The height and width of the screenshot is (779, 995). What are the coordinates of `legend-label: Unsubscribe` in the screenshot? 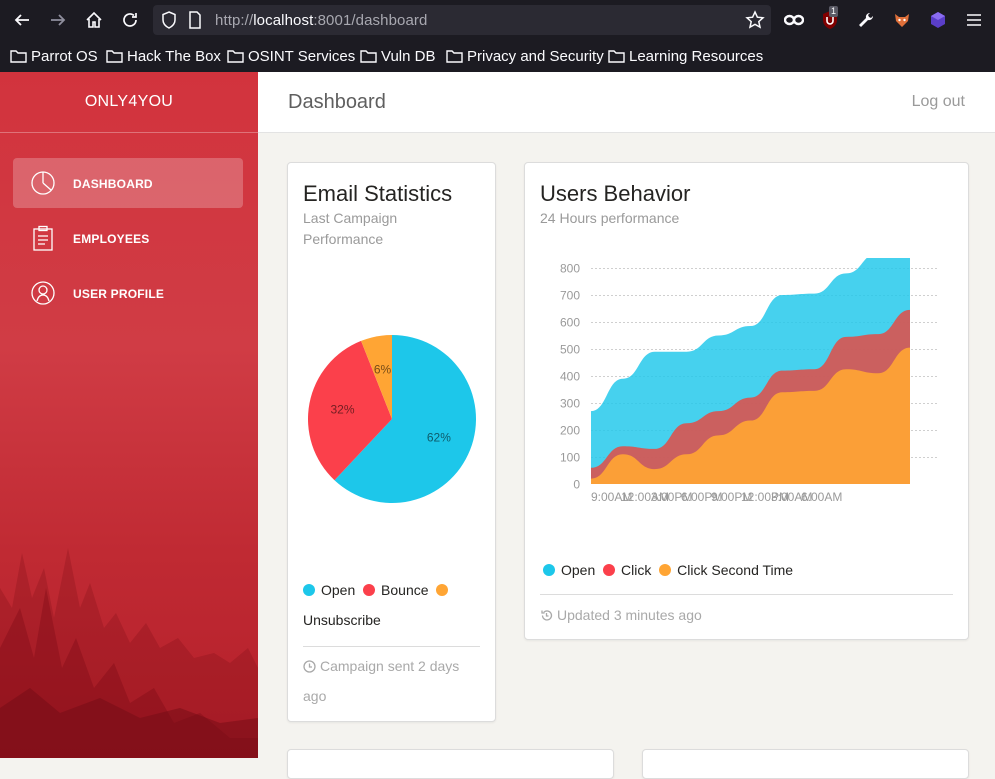 It's located at (342, 620).